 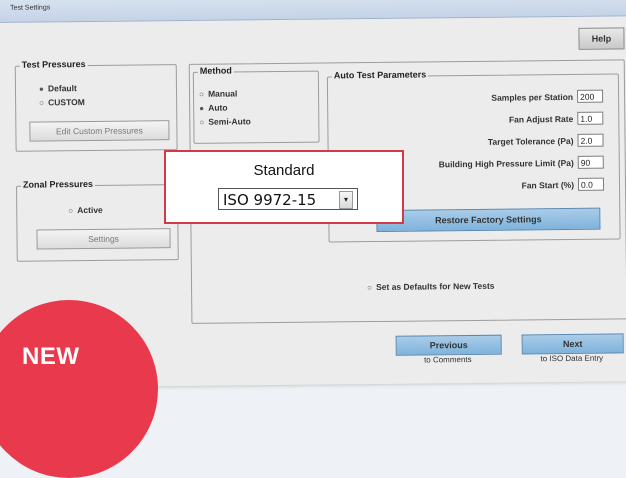 What do you see at coordinates (590, 118) in the screenshot?
I see `fan-adjust-rate-input: 1.0` at bounding box center [590, 118].